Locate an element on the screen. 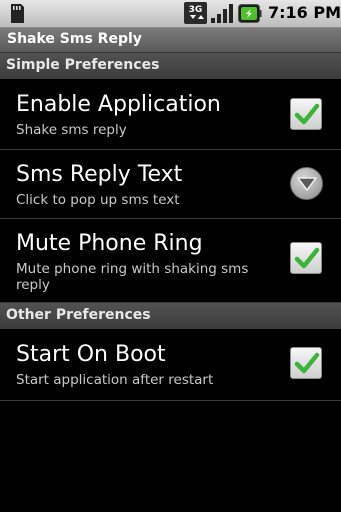  section-header-label: Other Preferences is located at coordinates (78, 315).